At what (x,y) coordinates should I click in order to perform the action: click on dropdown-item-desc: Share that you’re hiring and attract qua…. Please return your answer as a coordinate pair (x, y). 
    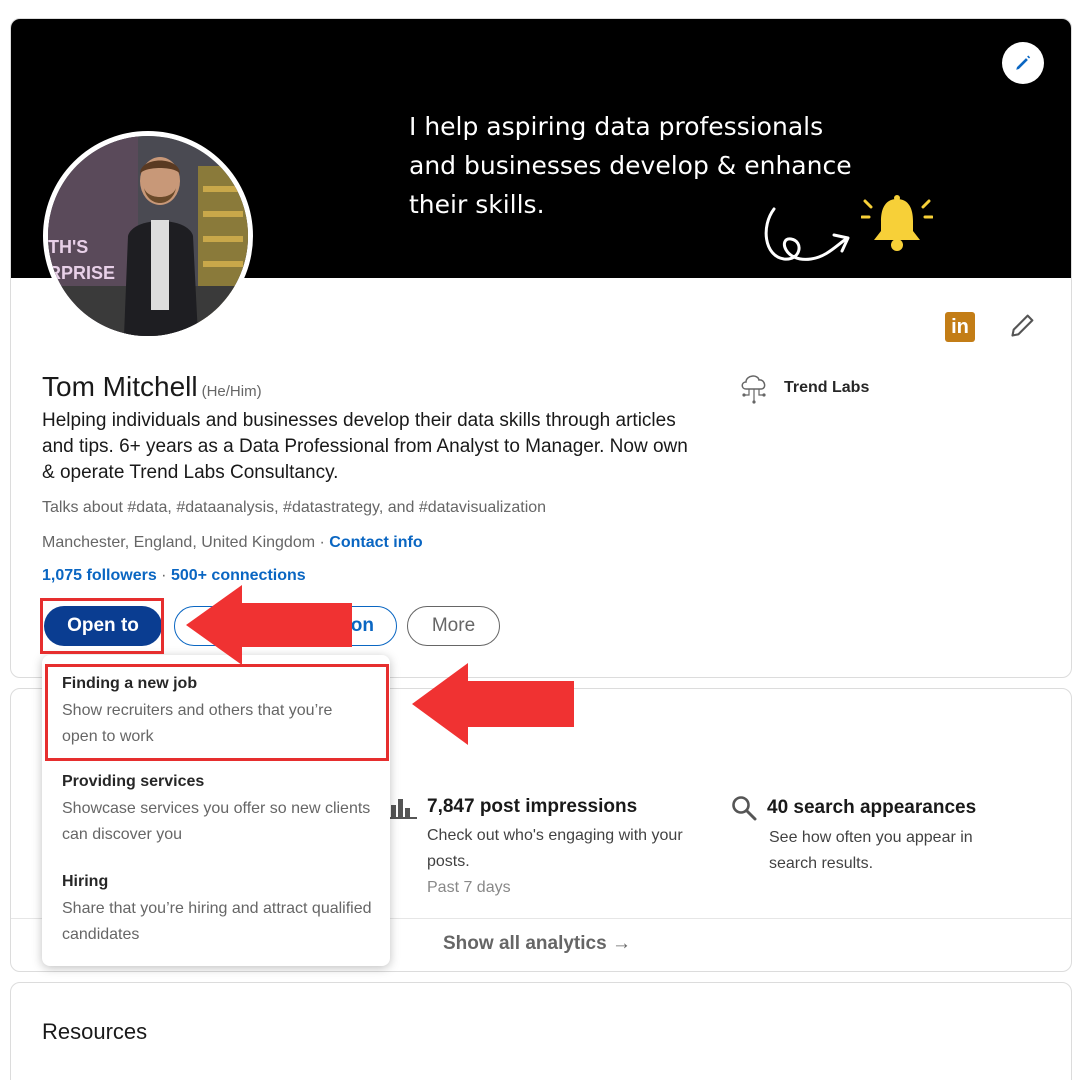
    Looking at the image, I should click on (217, 921).